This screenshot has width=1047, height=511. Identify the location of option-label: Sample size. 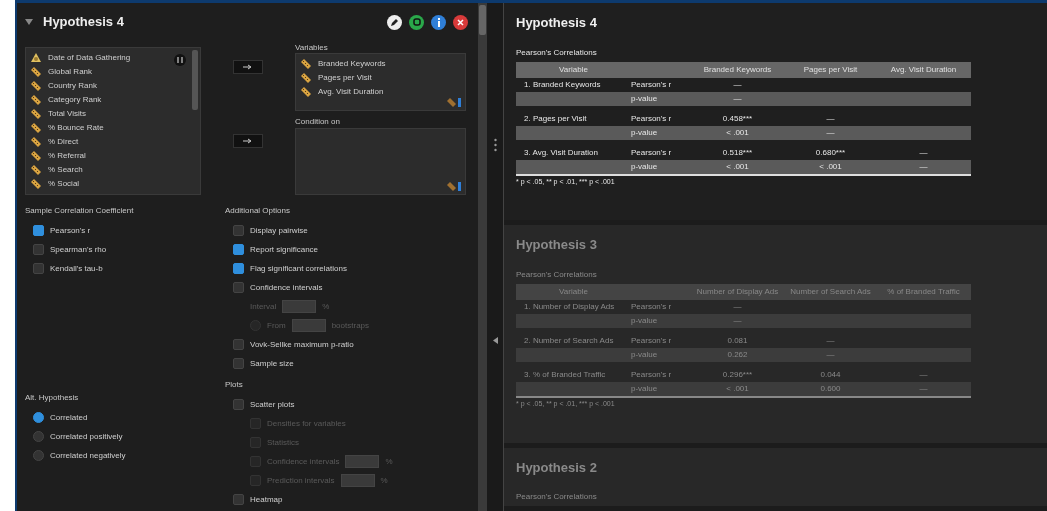
(272, 363).